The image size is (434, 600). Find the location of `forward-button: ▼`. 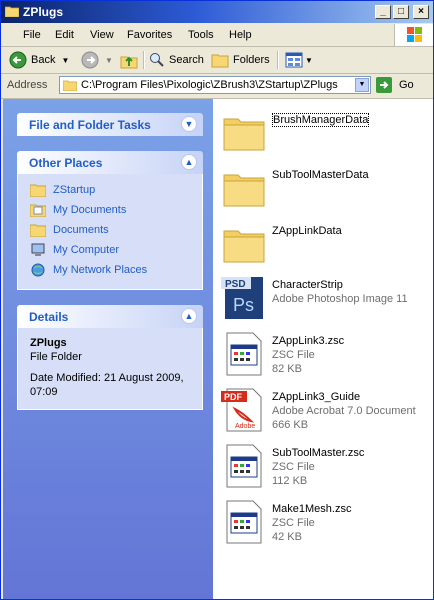

forward-button: ▼ is located at coordinates (97, 60).